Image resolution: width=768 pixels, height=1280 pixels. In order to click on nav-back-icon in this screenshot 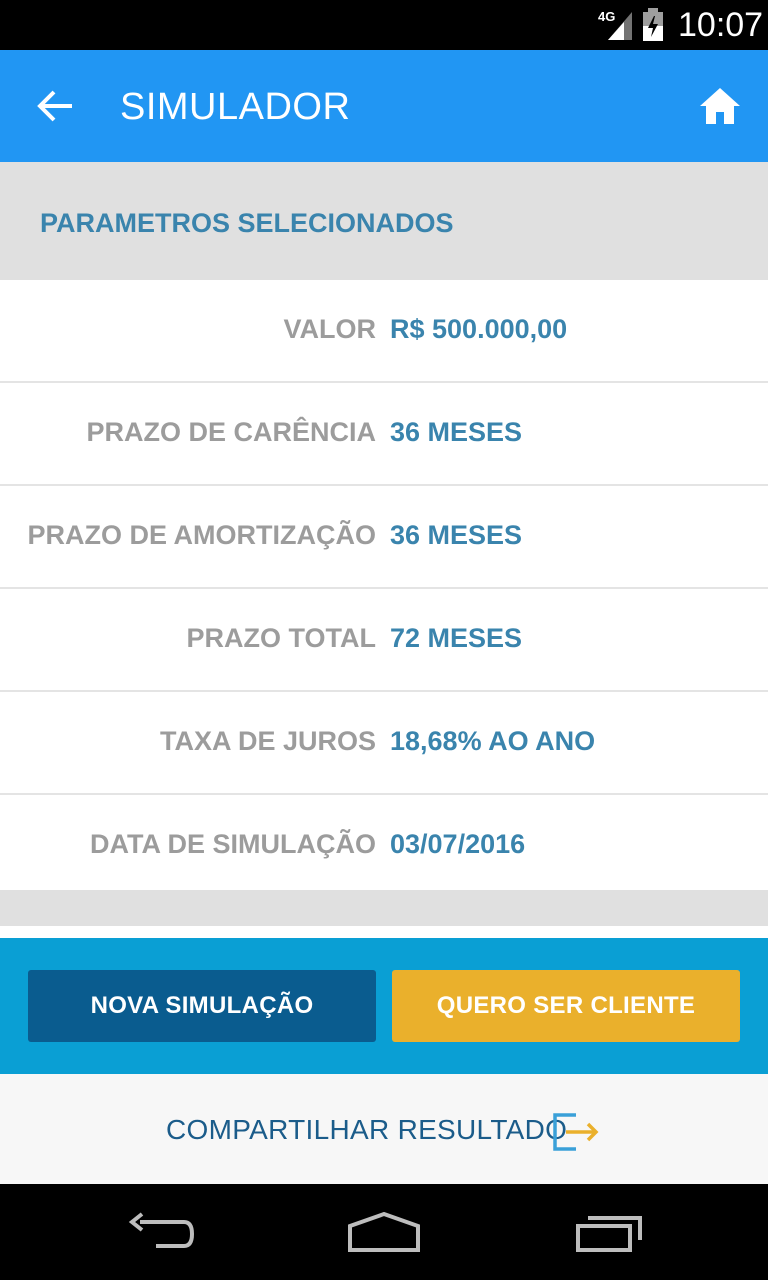, I will do `click(161, 1232)`.